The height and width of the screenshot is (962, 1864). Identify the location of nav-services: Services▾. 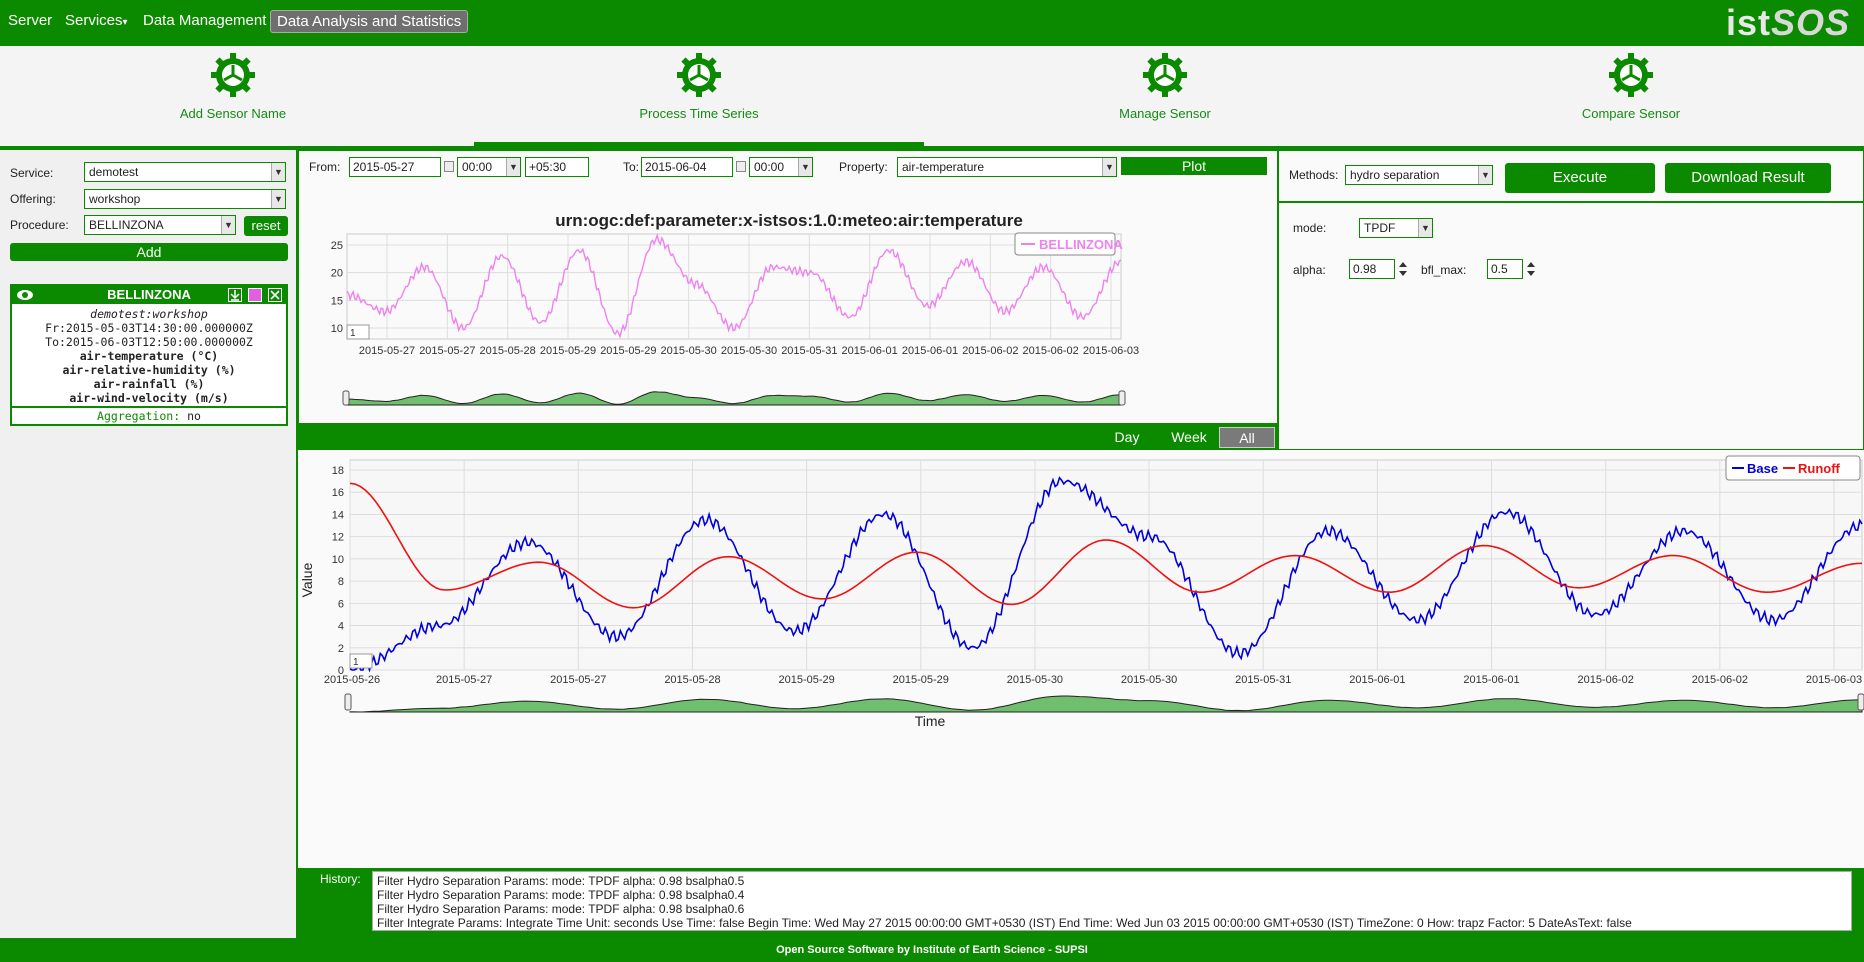
(96, 20).